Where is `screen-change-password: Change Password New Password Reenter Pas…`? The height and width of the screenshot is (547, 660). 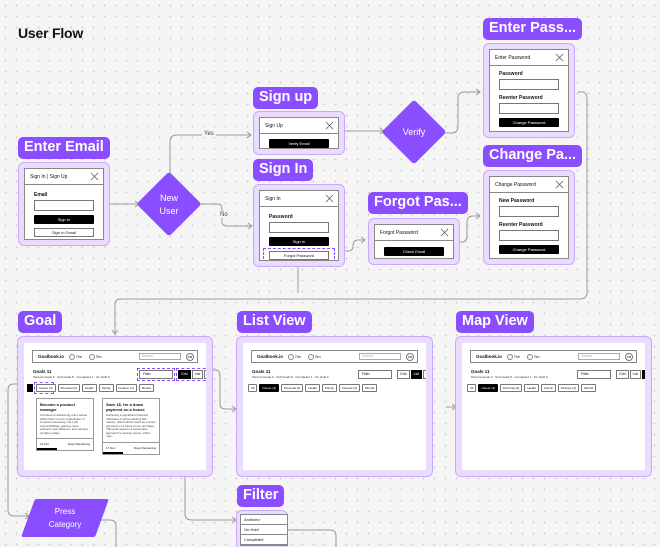 screen-change-password: Change Password New Password Reenter Pas… is located at coordinates (529, 217).